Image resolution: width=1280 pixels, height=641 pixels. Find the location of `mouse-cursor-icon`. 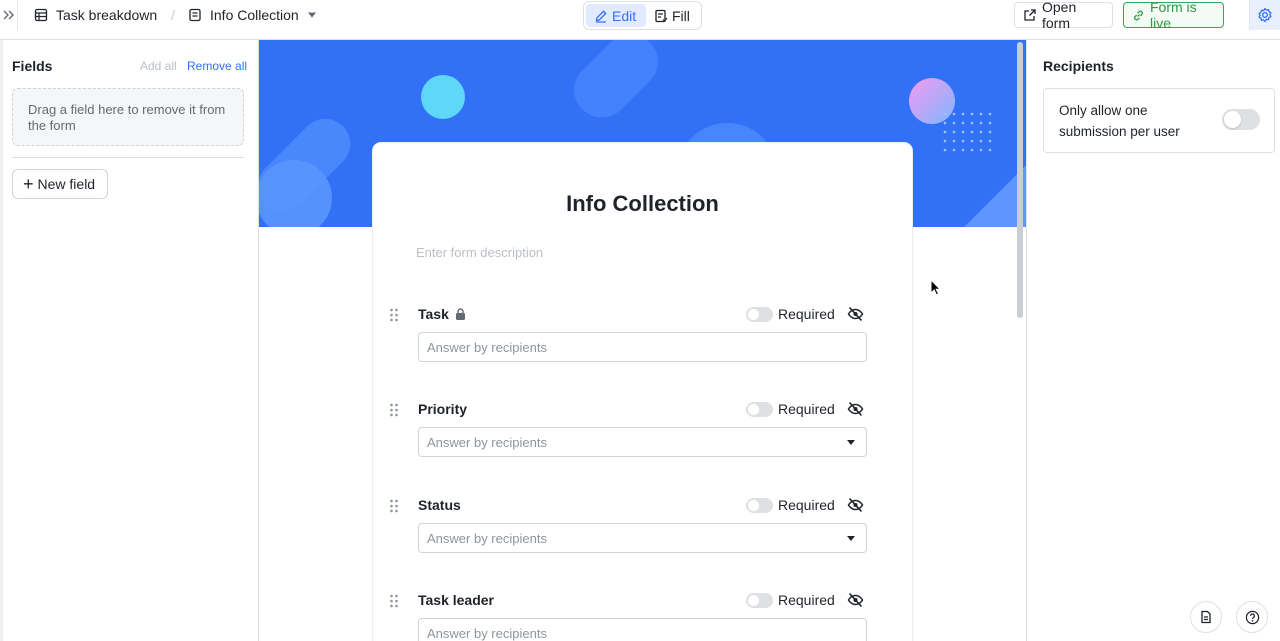

mouse-cursor-icon is located at coordinates (936, 288).